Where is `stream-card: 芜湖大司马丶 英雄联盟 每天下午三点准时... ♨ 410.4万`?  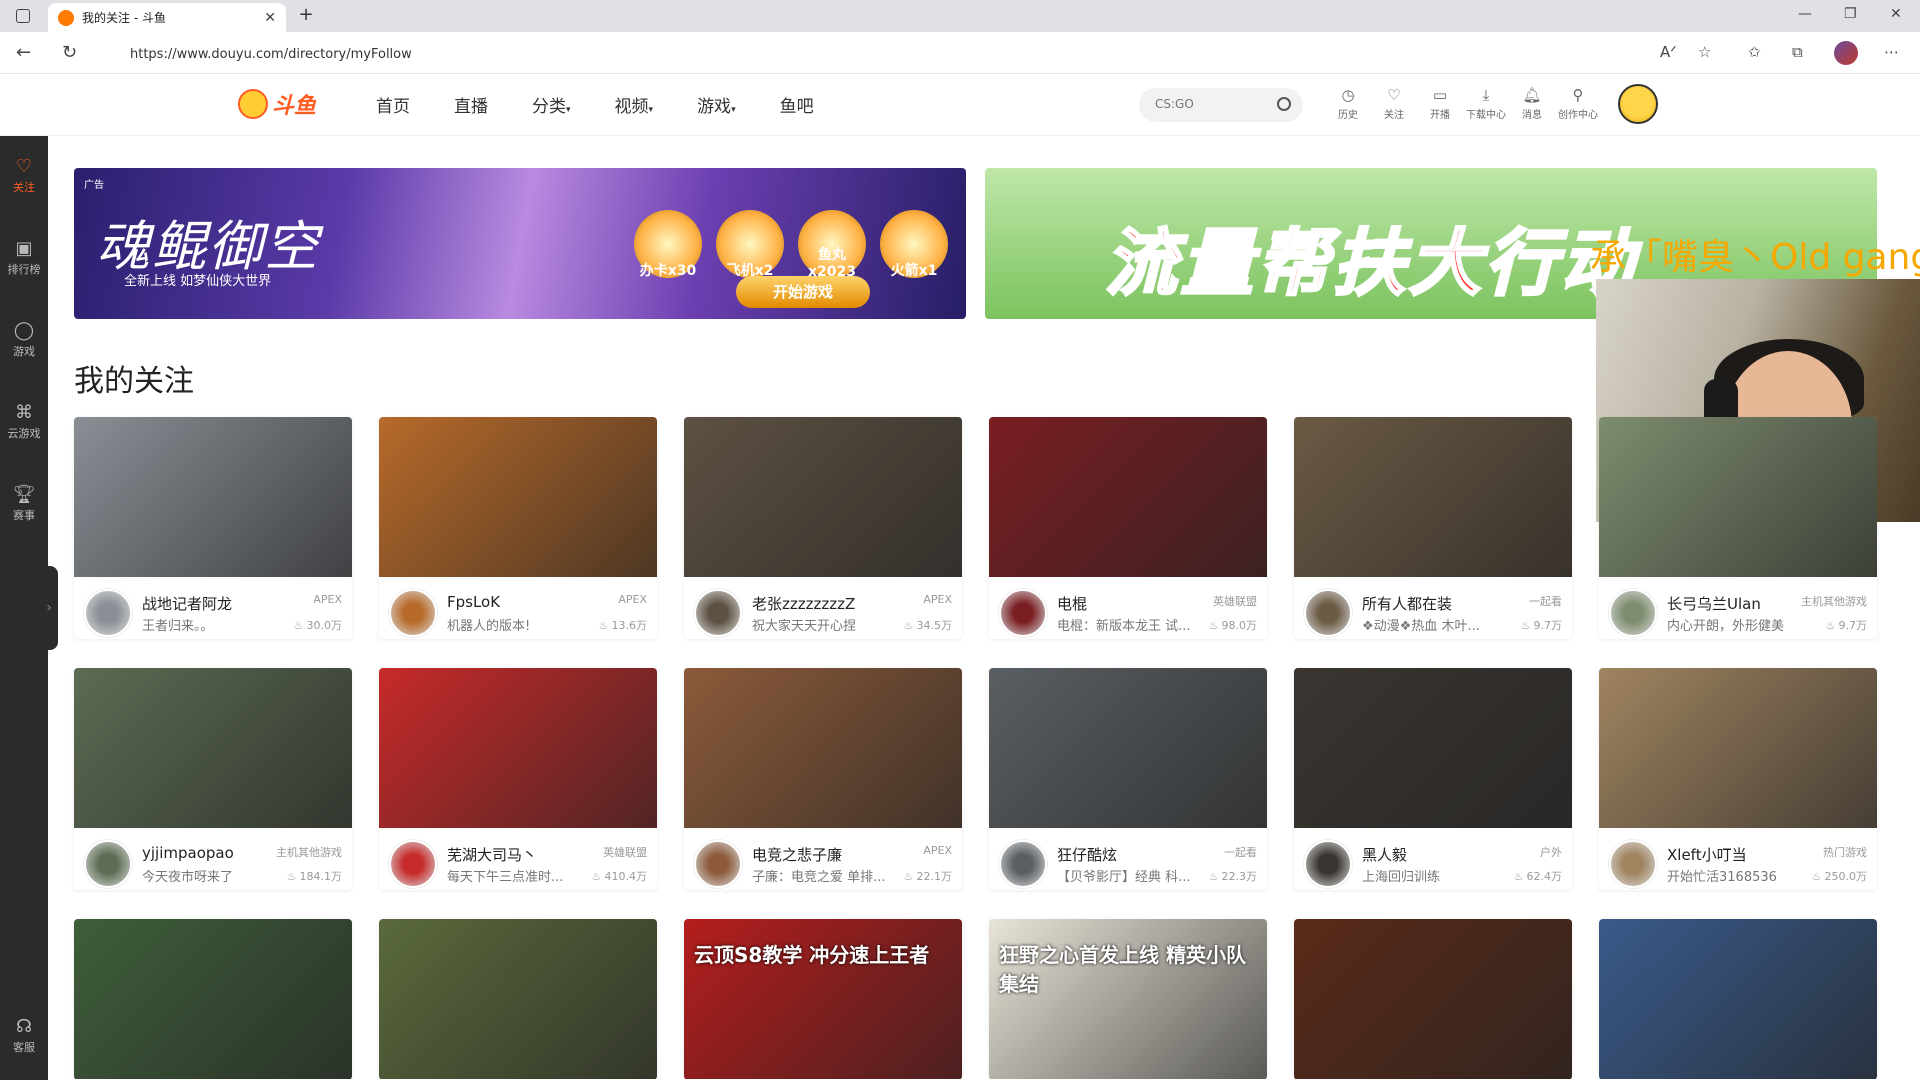 stream-card: 芜湖大司马丶 英雄联盟 每天下午三点准时... ♨ 410.4万 is located at coordinates (518, 779).